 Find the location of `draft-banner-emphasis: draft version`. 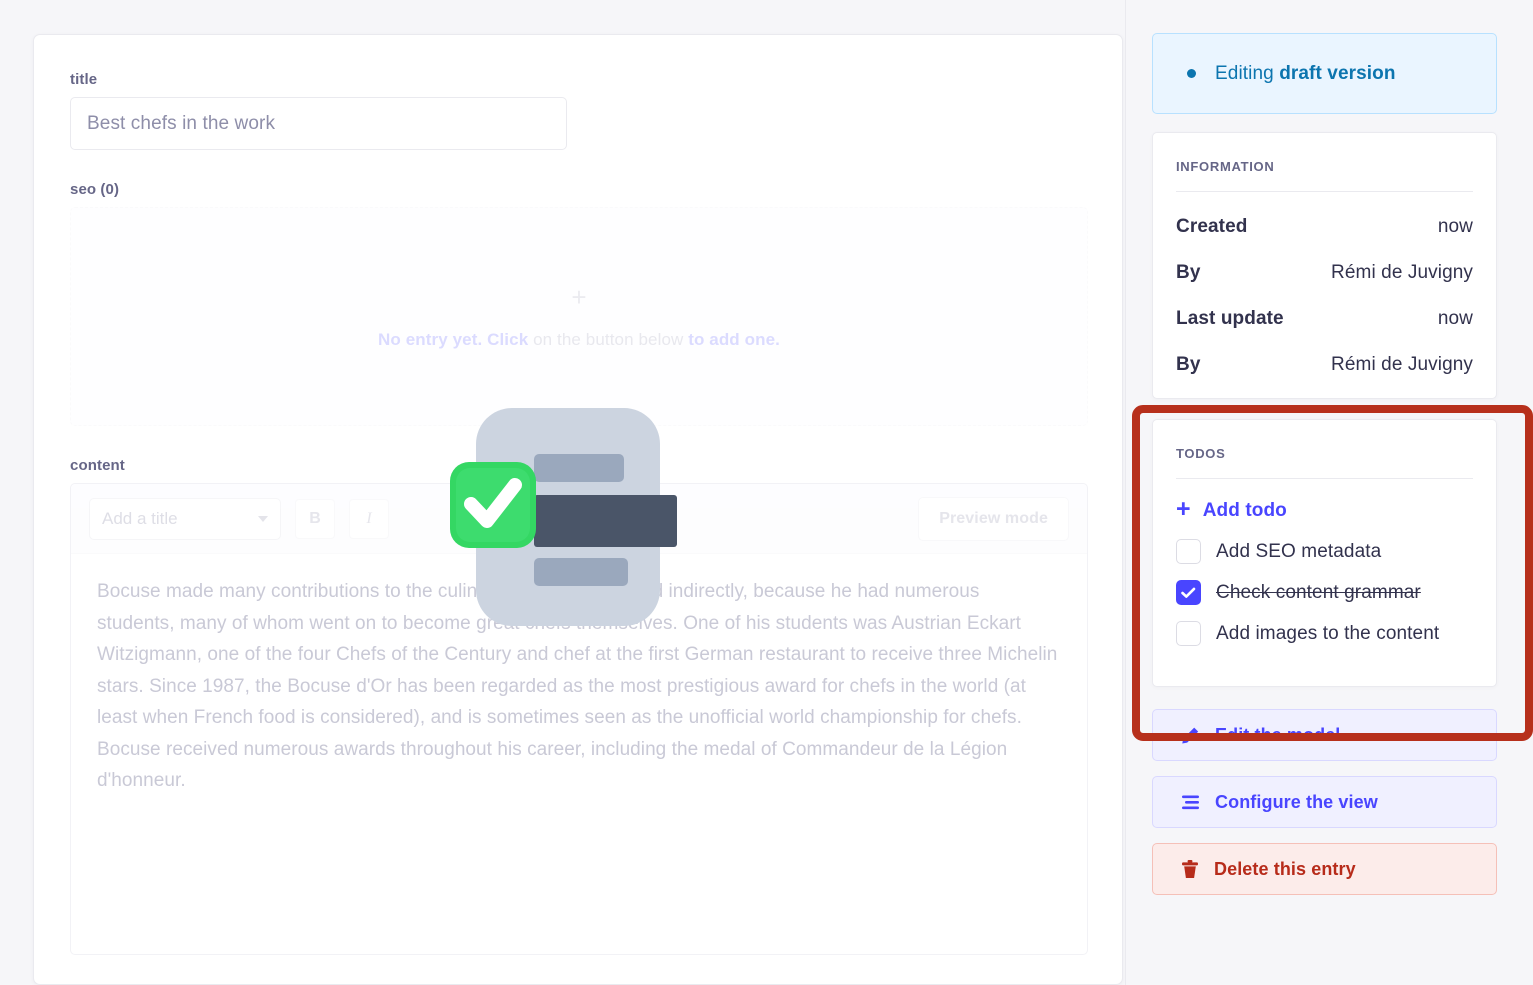

draft-banner-emphasis: draft version is located at coordinates (1337, 73).